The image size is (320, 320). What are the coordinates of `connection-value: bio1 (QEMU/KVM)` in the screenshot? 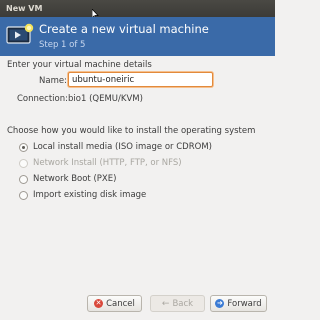 It's located at (105, 99).